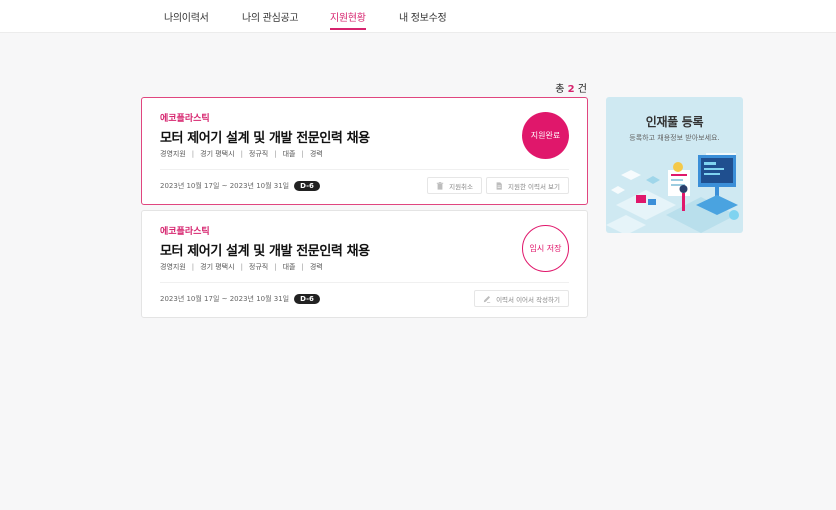  Describe the element at coordinates (545, 135) in the screenshot. I see `status-badge-completed: 지원완료` at that location.